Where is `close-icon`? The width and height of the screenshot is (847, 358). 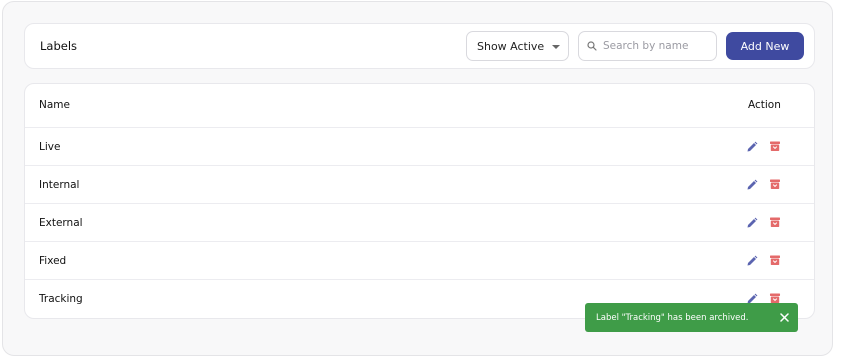
close-icon is located at coordinates (784, 317).